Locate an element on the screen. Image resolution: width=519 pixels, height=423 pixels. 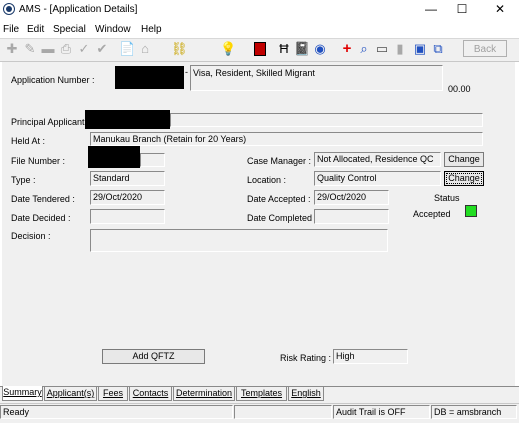
tab-english-label: English is located at coordinates (306, 393).